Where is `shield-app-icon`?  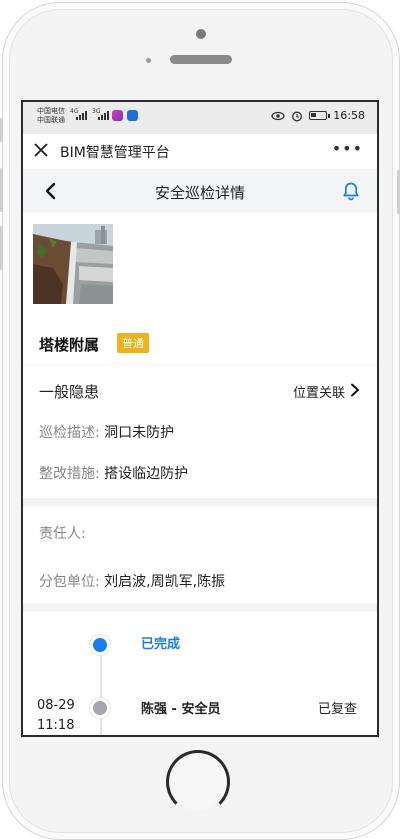 shield-app-icon is located at coordinates (132, 115).